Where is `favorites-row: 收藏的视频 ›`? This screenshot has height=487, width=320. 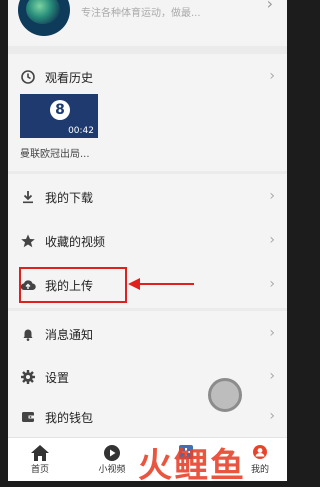
favorites-row: 收藏的视频 › is located at coordinates (147, 241).